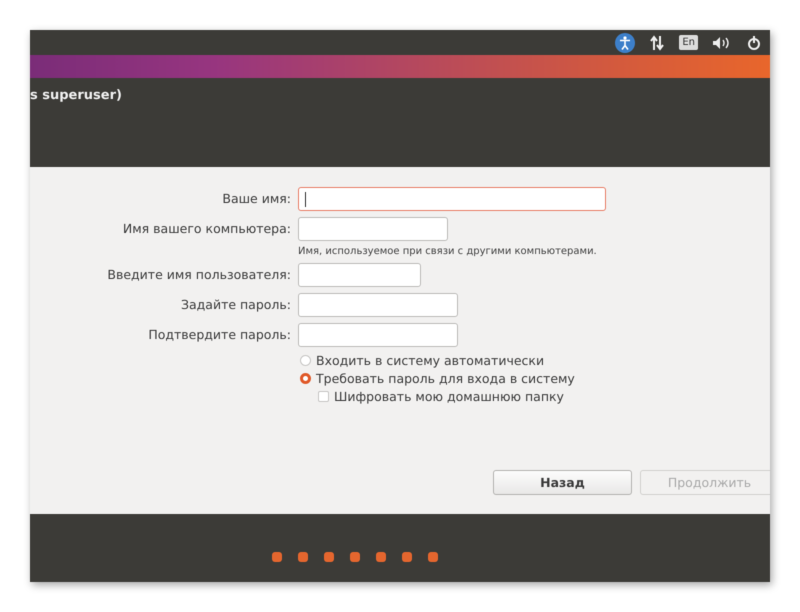  Describe the element at coordinates (657, 42) in the screenshot. I see `network-arrows-icon` at that location.